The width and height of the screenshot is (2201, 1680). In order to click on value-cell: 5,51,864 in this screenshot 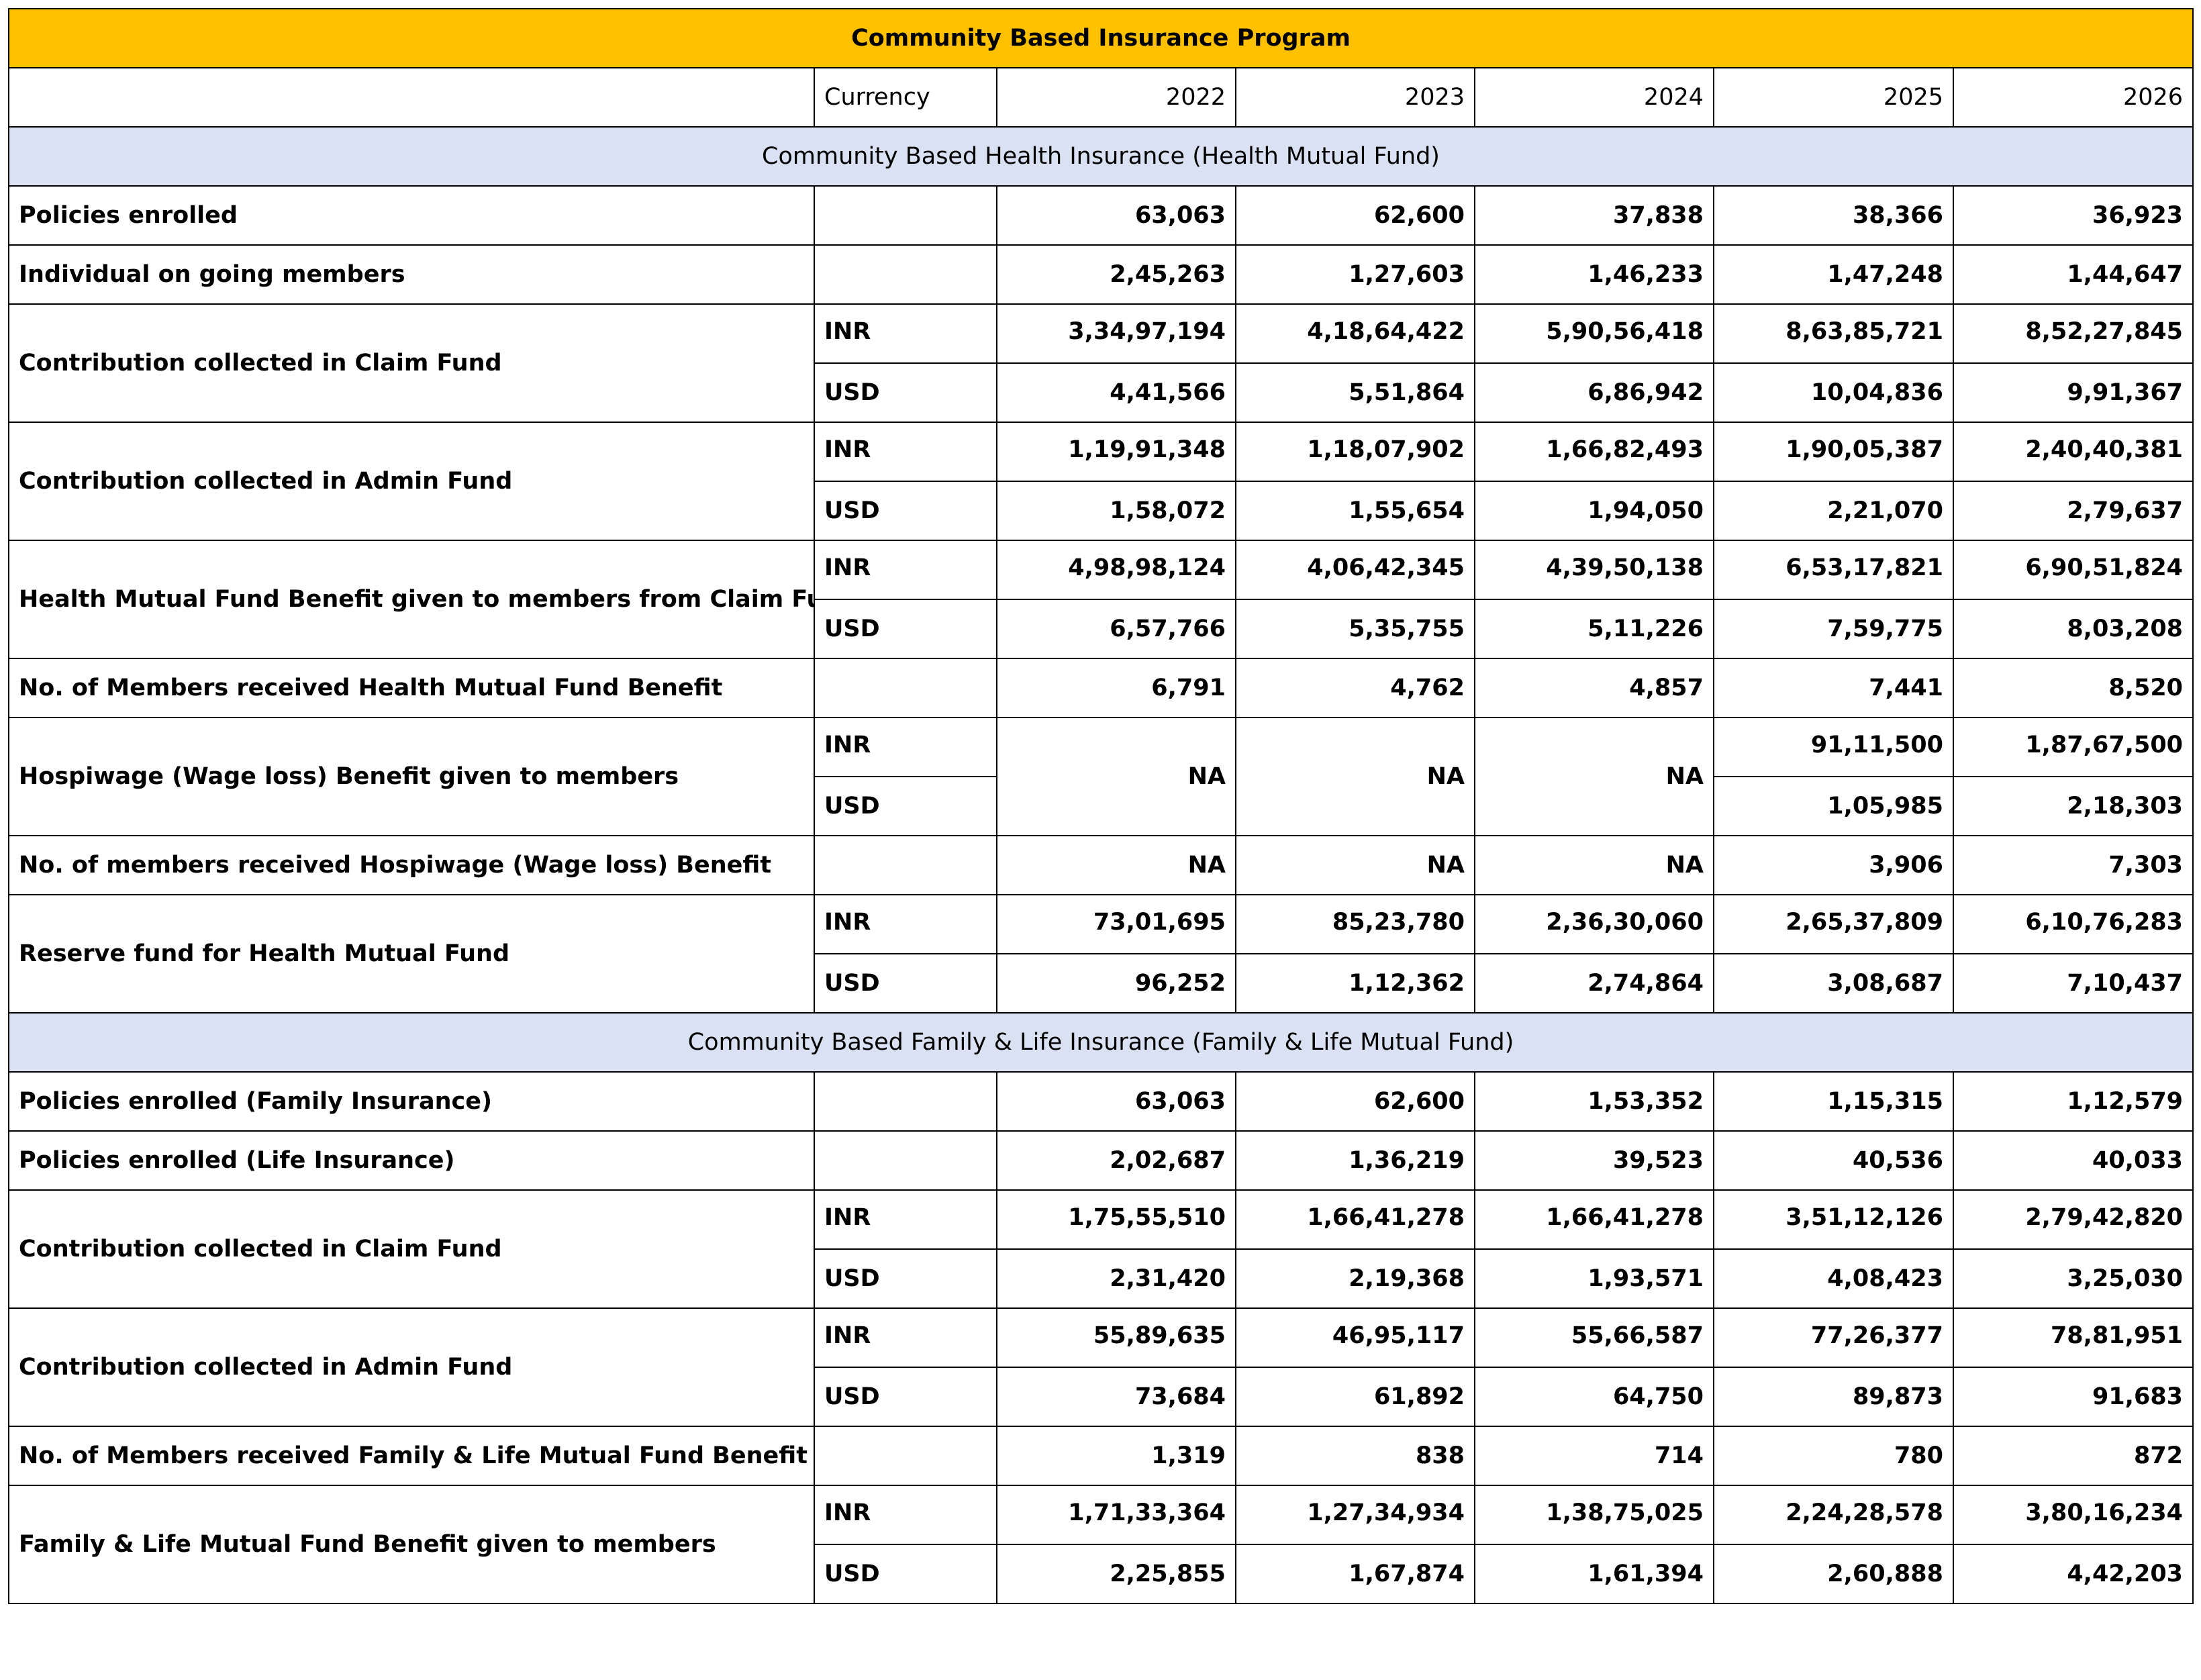, I will do `click(1355, 393)`.